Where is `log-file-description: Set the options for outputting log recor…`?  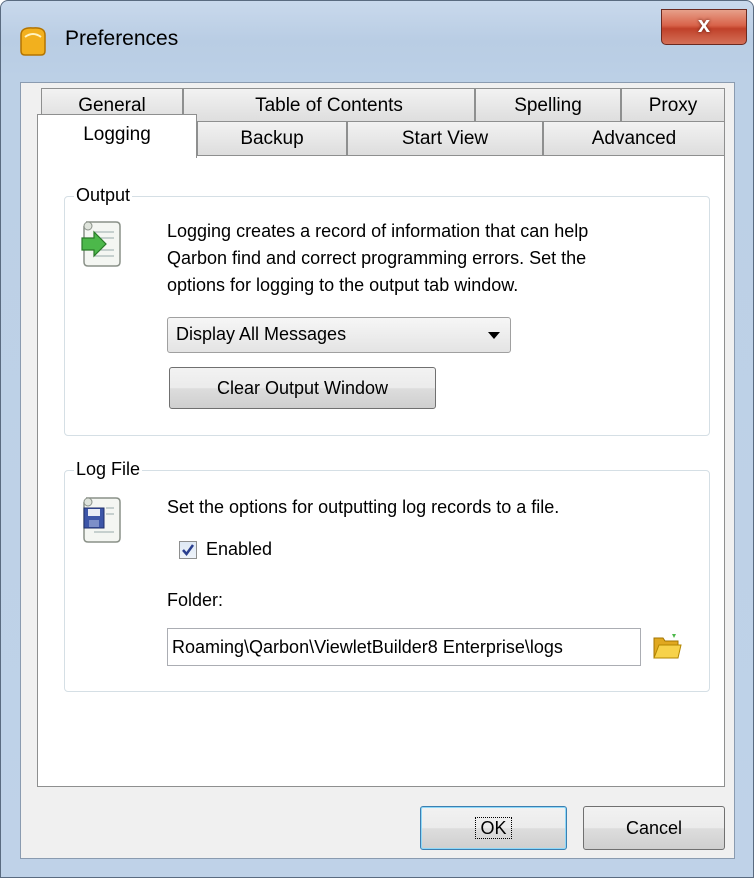
log-file-description: Set the options for outputting log recor… is located at coordinates (363, 507).